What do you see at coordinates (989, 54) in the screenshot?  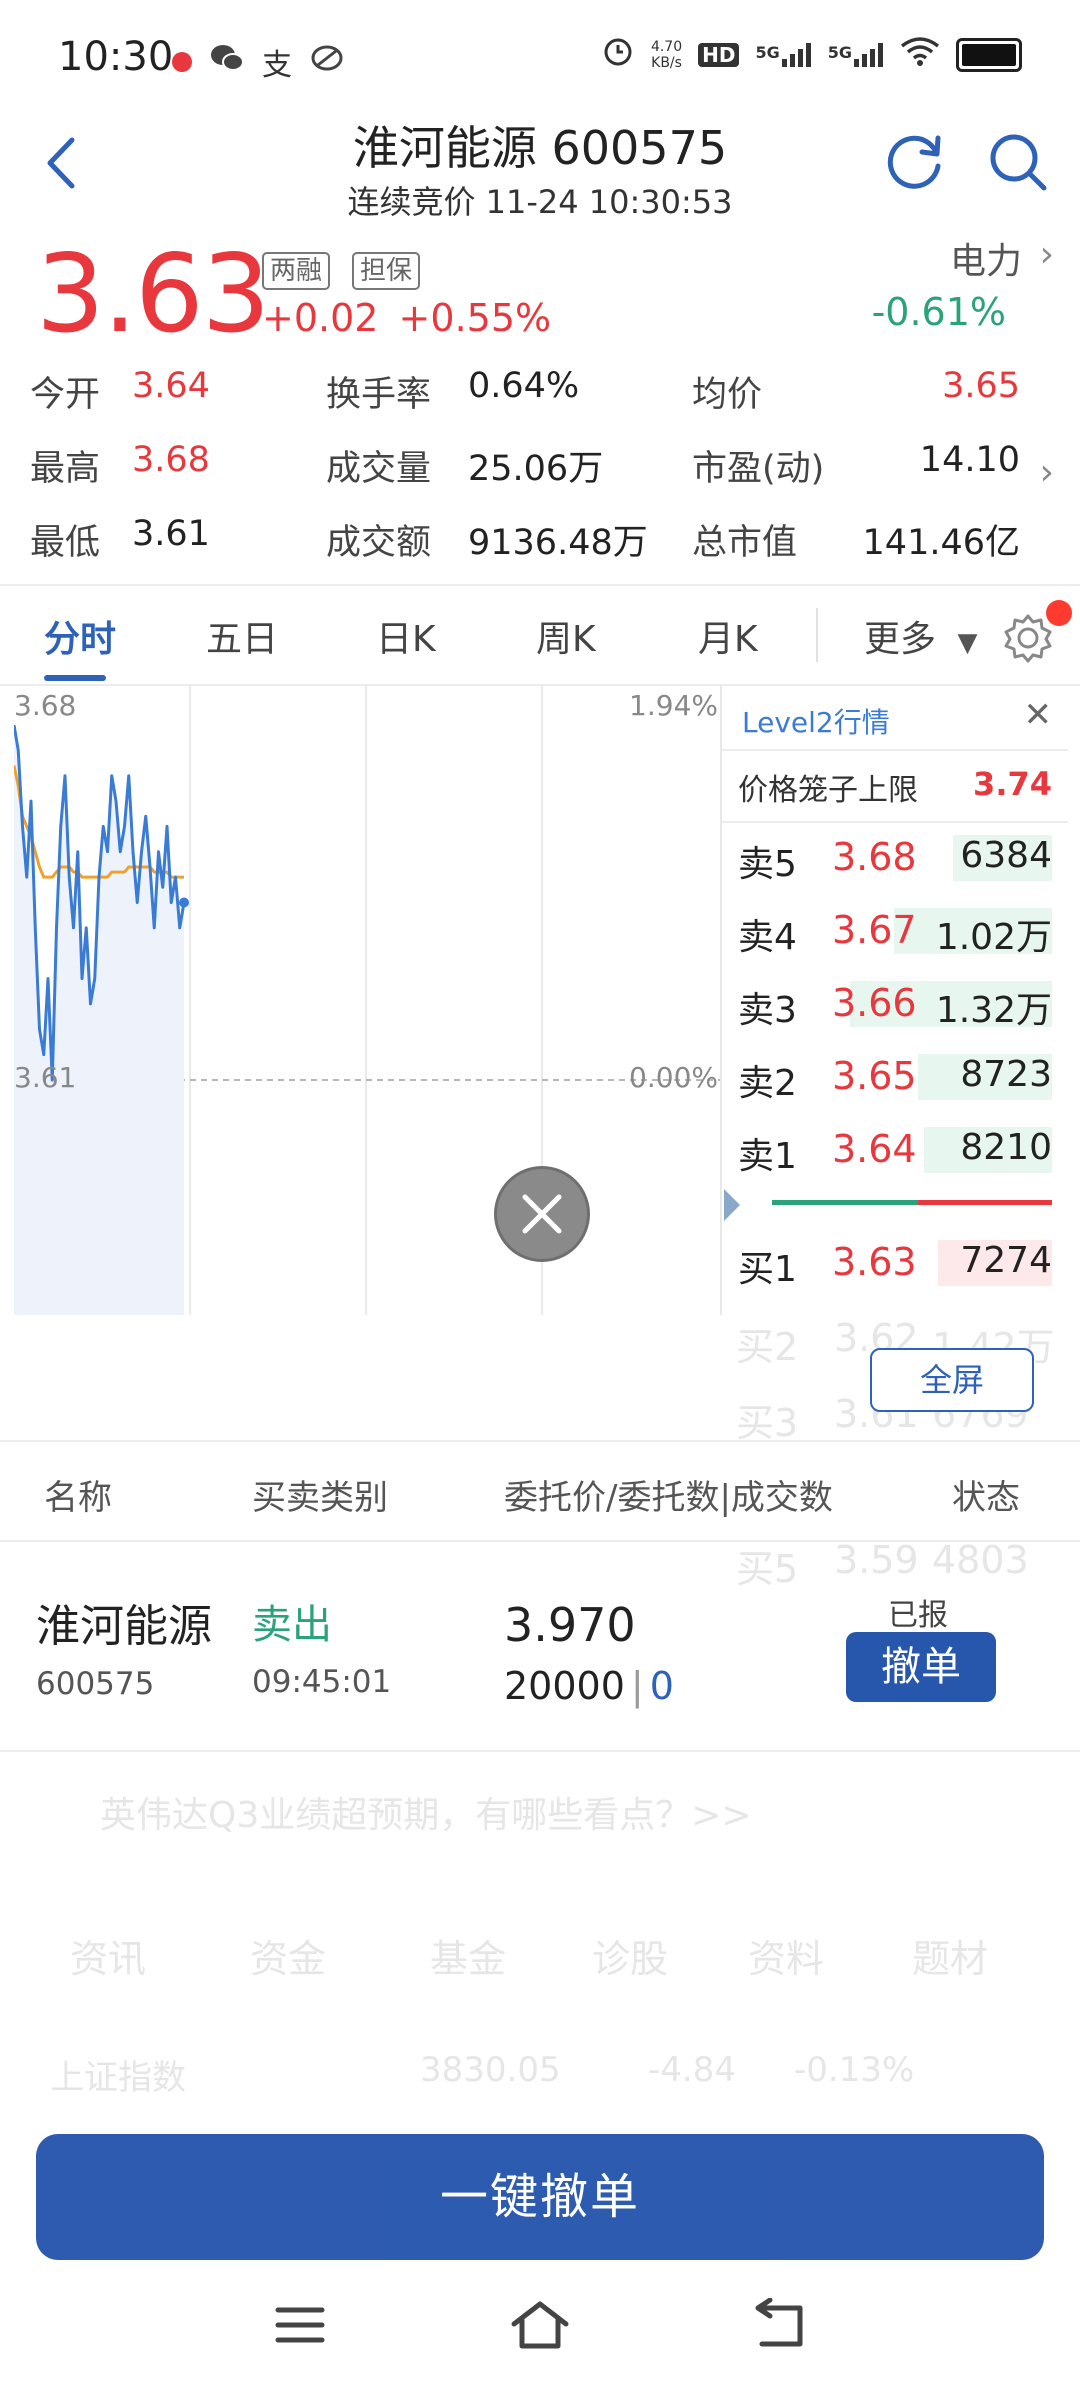 I see `battery-icon` at bounding box center [989, 54].